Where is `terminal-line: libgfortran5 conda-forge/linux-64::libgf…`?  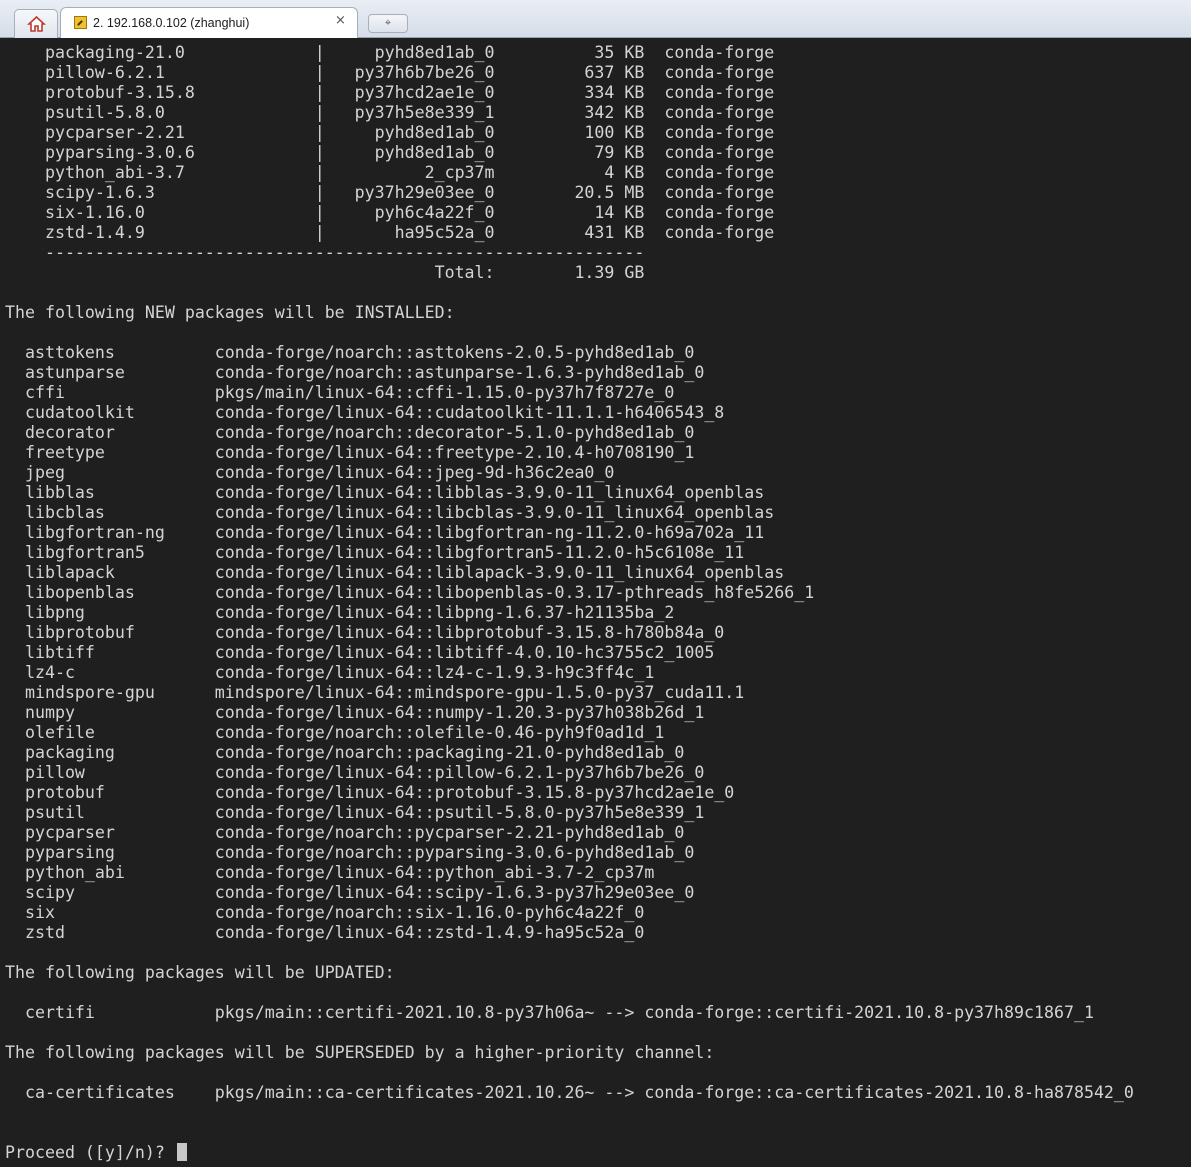 terminal-line: libgfortran5 conda-forge/linux-64::libgf… is located at coordinates (375, 552).